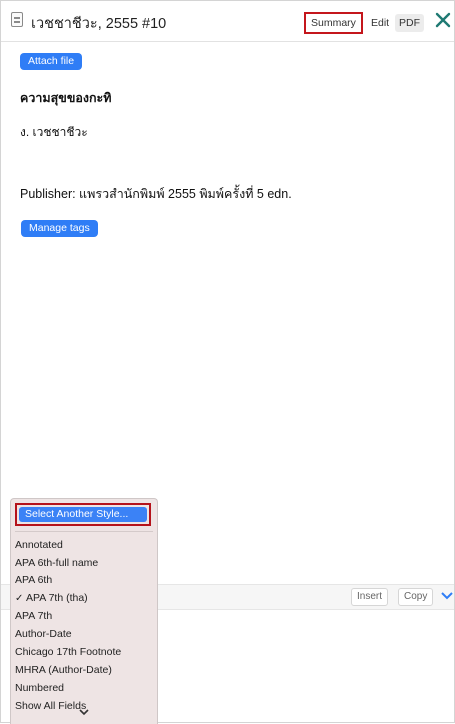 The width and height of the screenshot is (455, 724). What do you see at coordinates (54, 132) in the screenshot?
I see `item-author: ง. เวชชาชีวะ` at bounding box center [54, 132].